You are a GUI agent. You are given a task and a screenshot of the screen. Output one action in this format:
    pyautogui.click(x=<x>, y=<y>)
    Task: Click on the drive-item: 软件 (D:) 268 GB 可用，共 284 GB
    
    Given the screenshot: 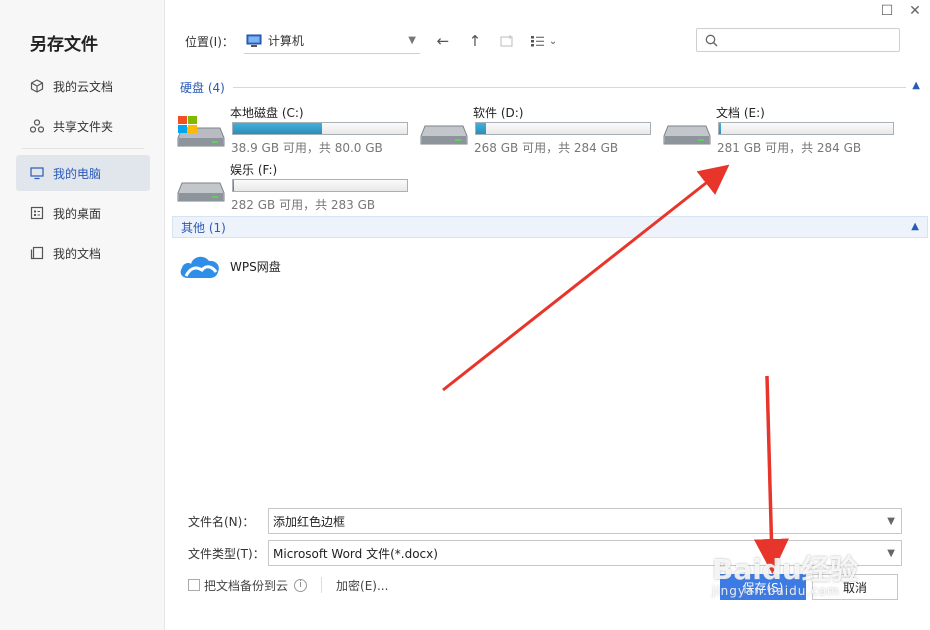 What is the action you would take?
    pyautogui.click(x=537, y=129)
    